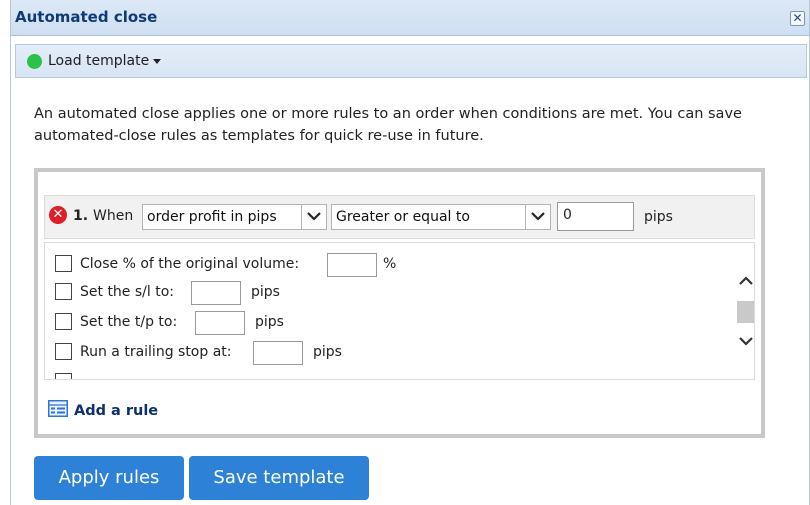  What do you see at coordinates (190, 264) in the screenshot?
I see `action-label: Close % of the original volume:` at bounding box center [190, 264].